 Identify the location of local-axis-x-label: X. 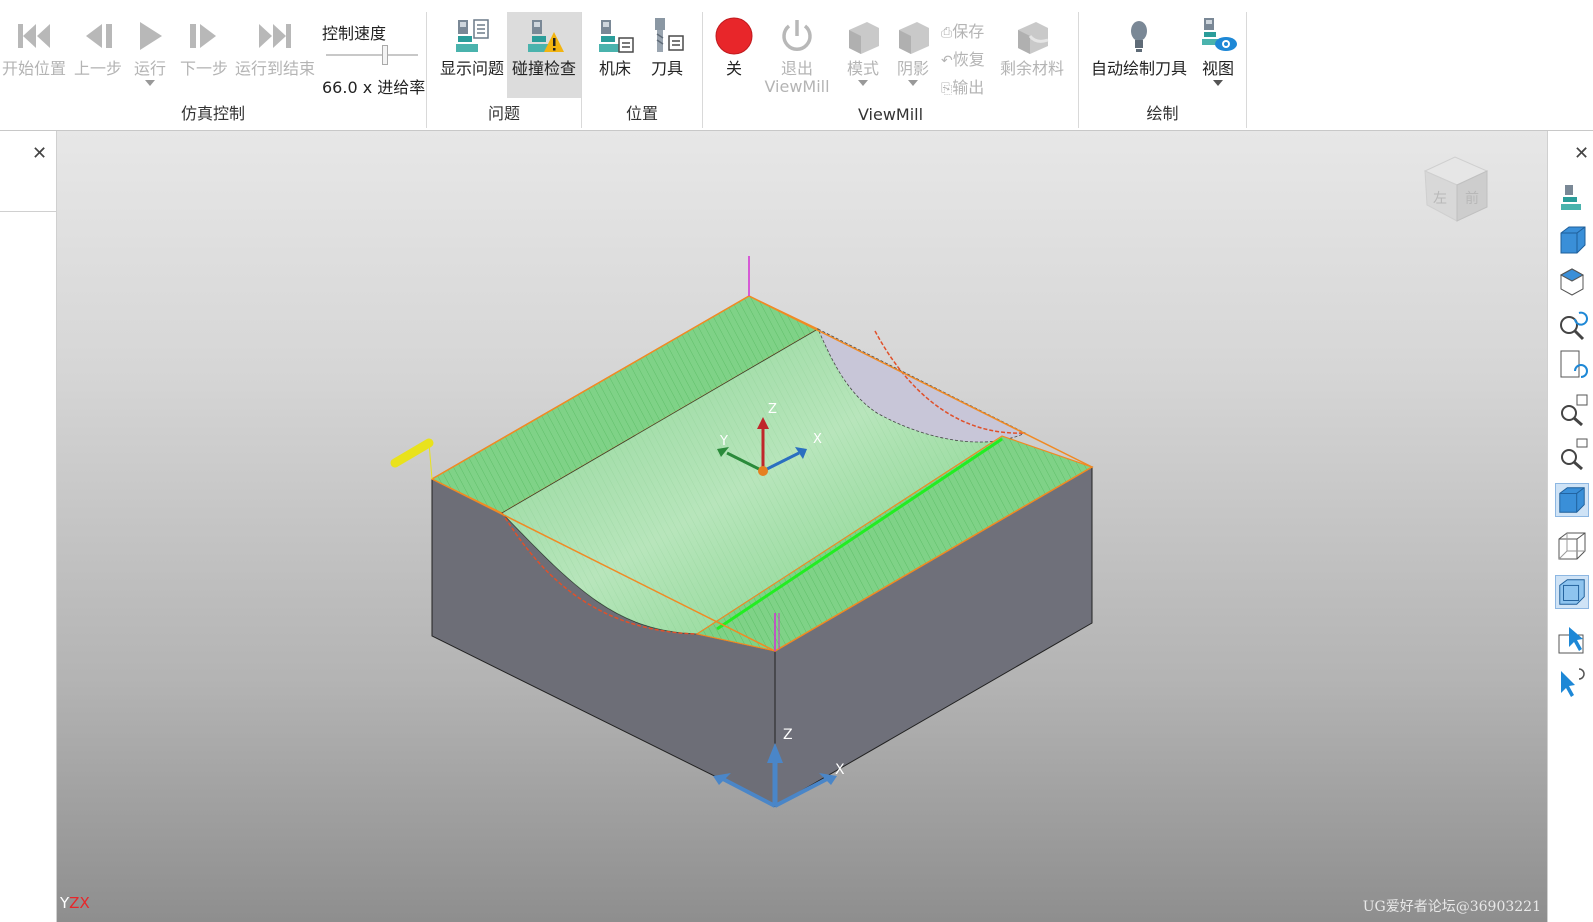
(817, 439).